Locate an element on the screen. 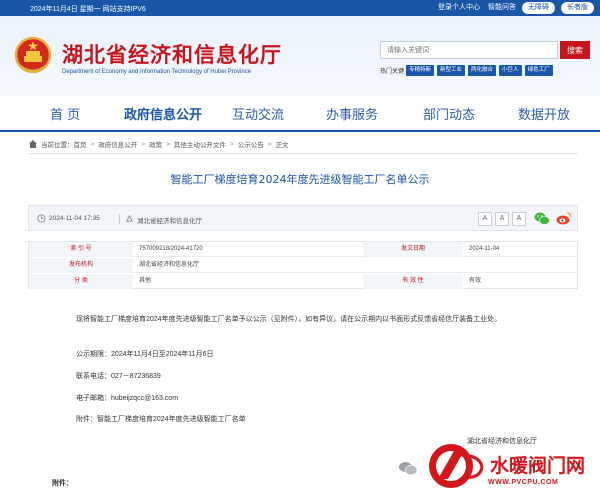 The image size is (600, 496). nav-services: 办事服务 is located at coordinates (352, 113).